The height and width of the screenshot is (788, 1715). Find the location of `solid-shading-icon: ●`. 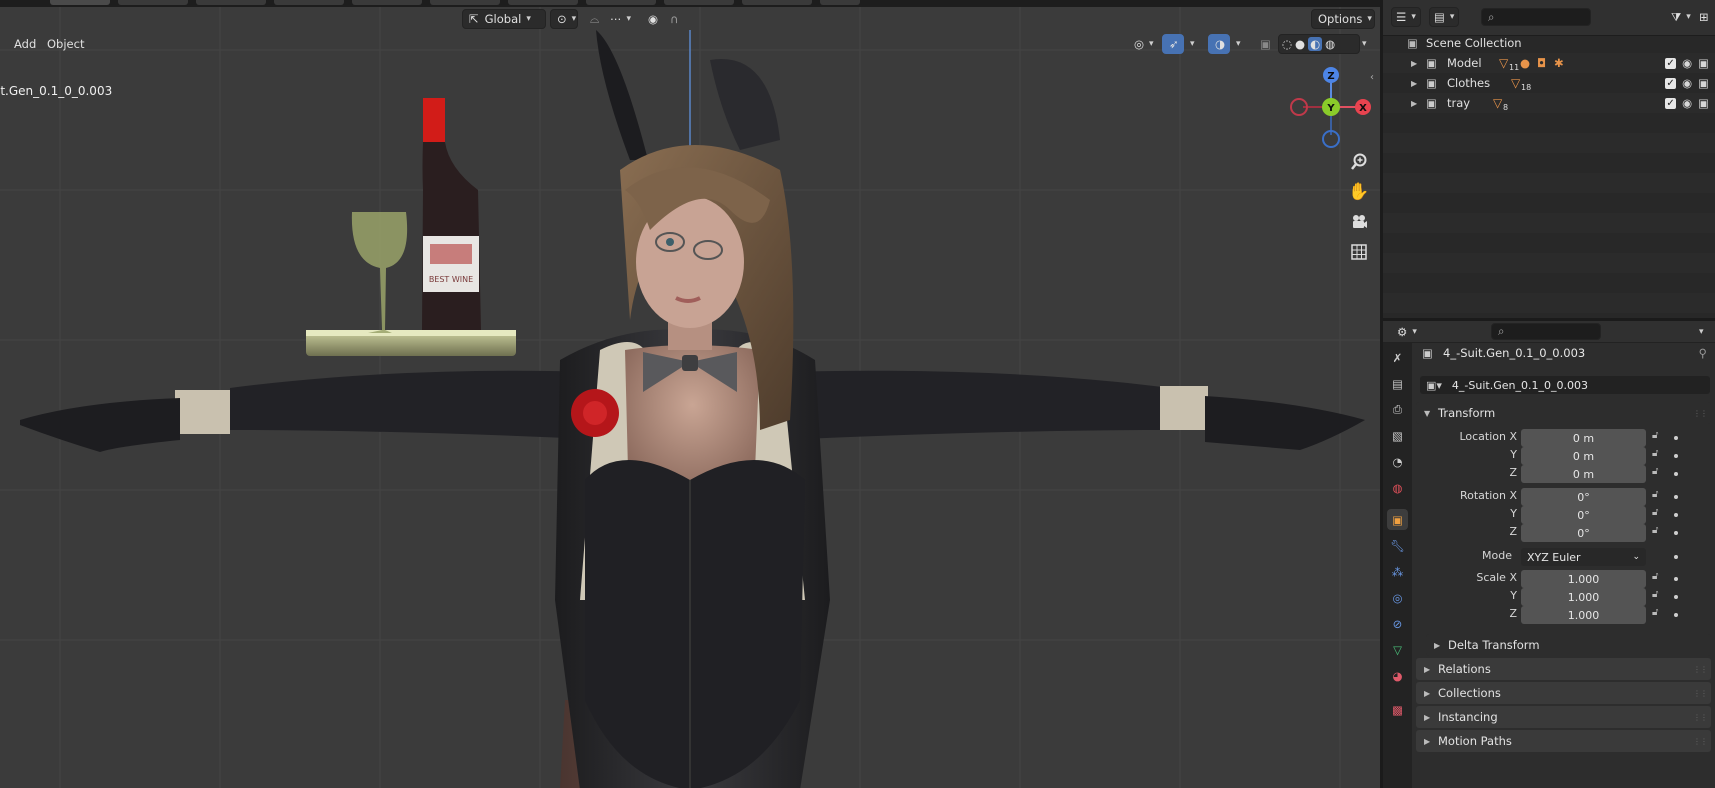

solid-shading-icon: ● is located at coordinates (1300, 44).